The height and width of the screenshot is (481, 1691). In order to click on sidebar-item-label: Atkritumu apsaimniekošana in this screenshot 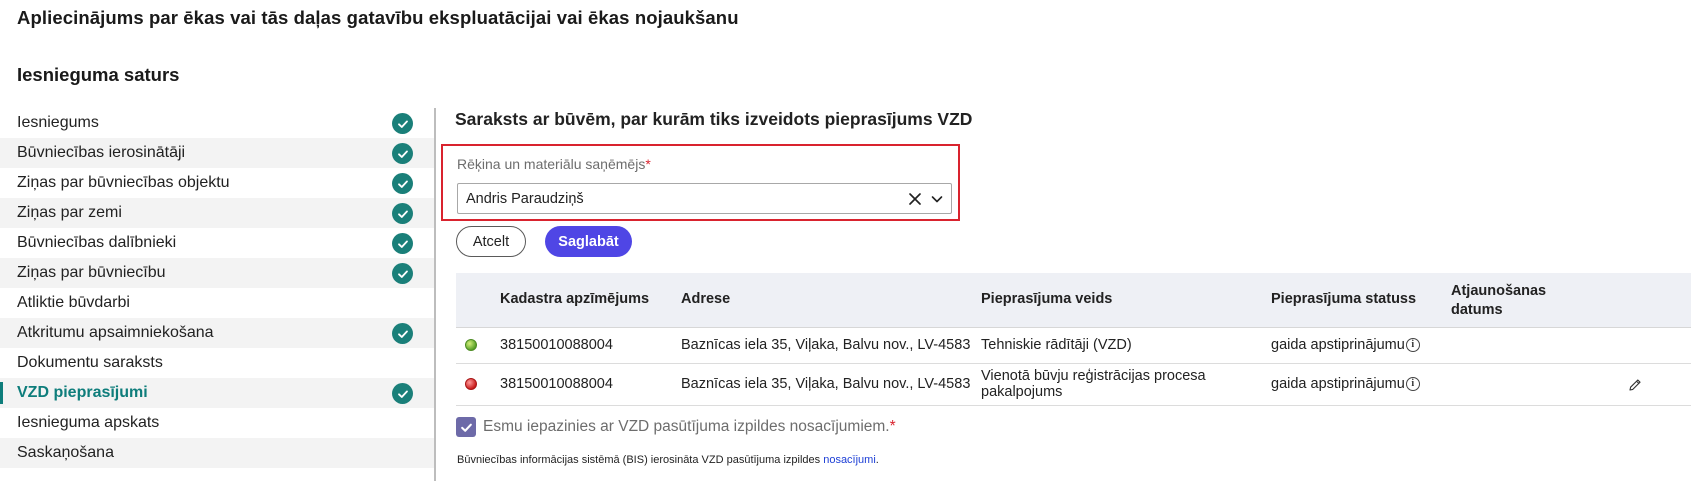, I will do `click(115, 332)`.